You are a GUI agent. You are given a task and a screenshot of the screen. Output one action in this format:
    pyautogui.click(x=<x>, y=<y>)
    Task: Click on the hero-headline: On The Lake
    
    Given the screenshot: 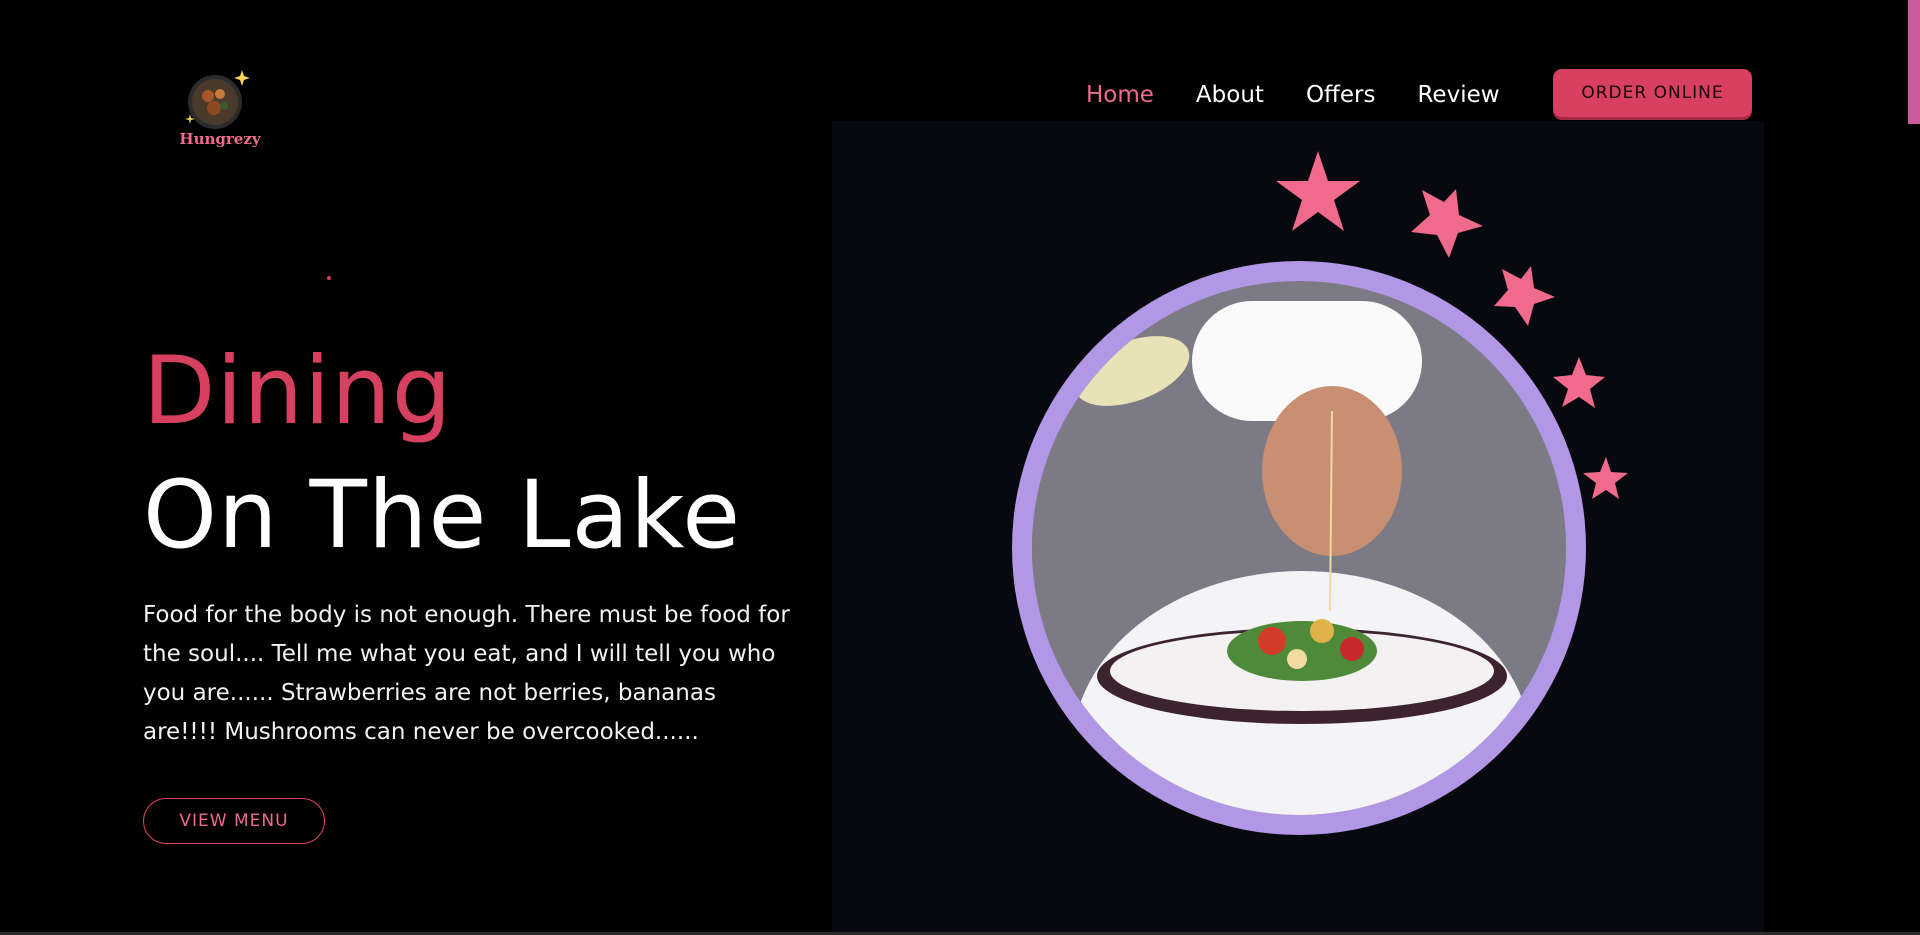 What is the action you would take?
    pyautogui.click(x=442, y=515)
    